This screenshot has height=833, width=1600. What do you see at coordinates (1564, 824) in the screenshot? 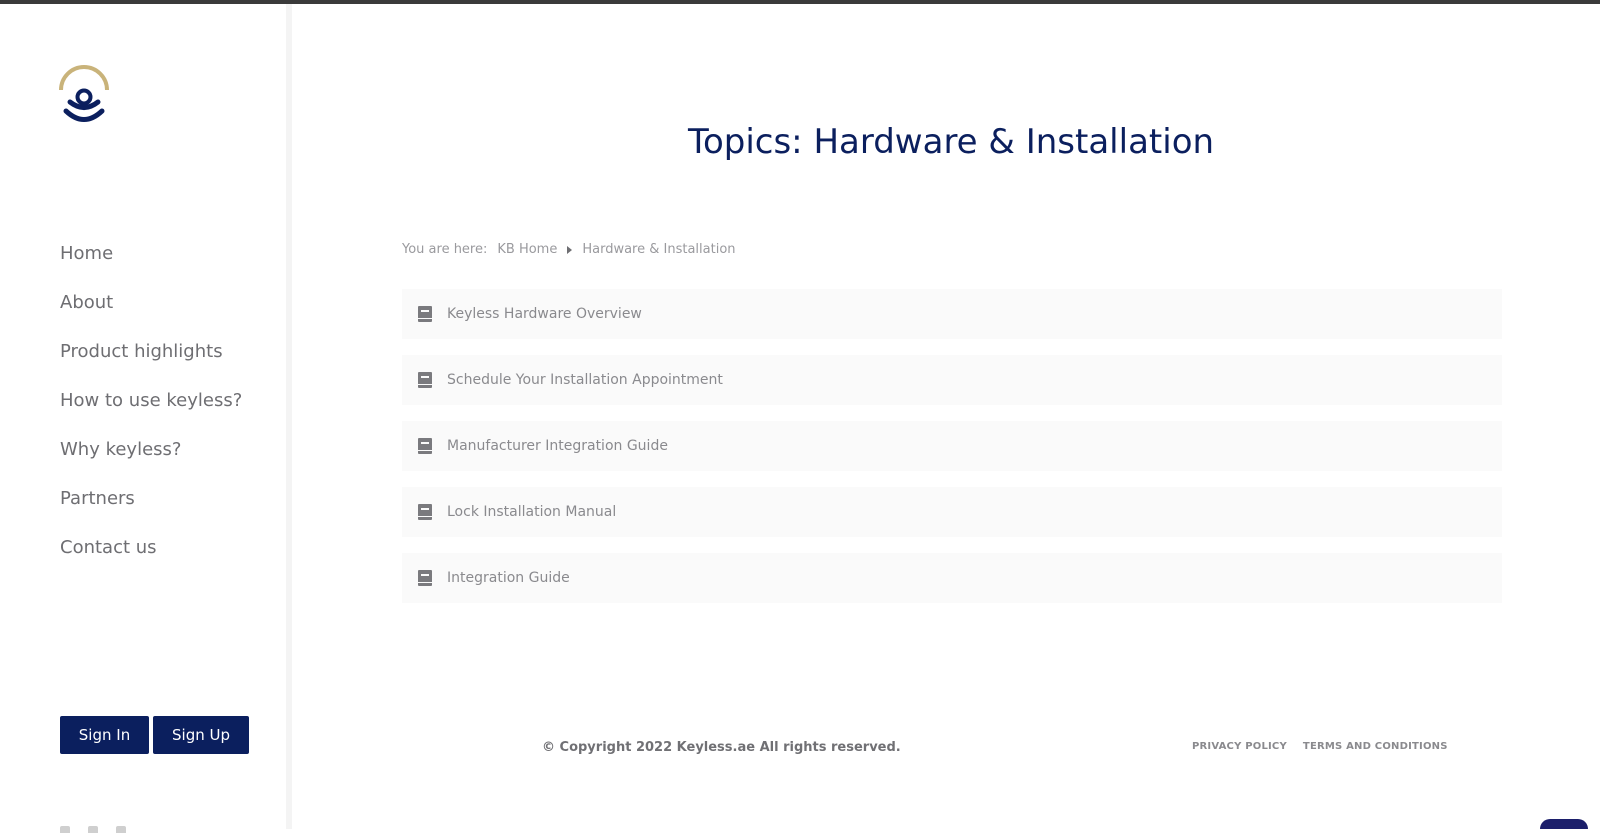
I see `chat-widget-button` at bounding box center [1564, 824].